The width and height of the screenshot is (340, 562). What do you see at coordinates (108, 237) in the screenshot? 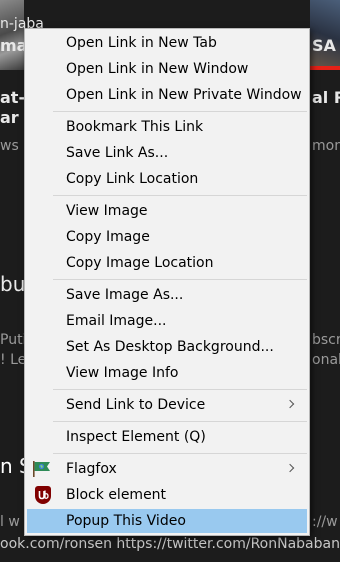
I see `menu-item-label: Copy Image` at bounding box center [108, 237].